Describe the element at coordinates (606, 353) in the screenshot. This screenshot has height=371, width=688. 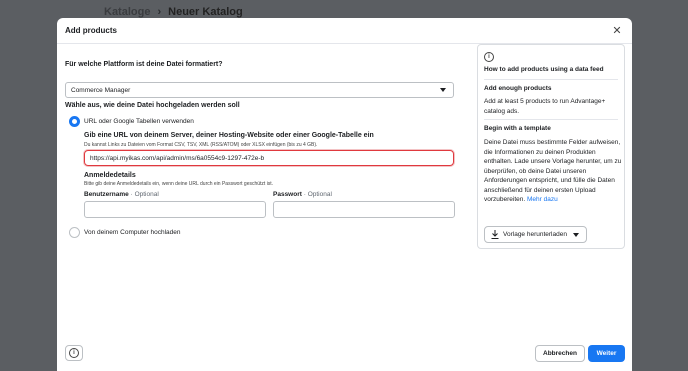
I see `next-button: Weiter` at that location.